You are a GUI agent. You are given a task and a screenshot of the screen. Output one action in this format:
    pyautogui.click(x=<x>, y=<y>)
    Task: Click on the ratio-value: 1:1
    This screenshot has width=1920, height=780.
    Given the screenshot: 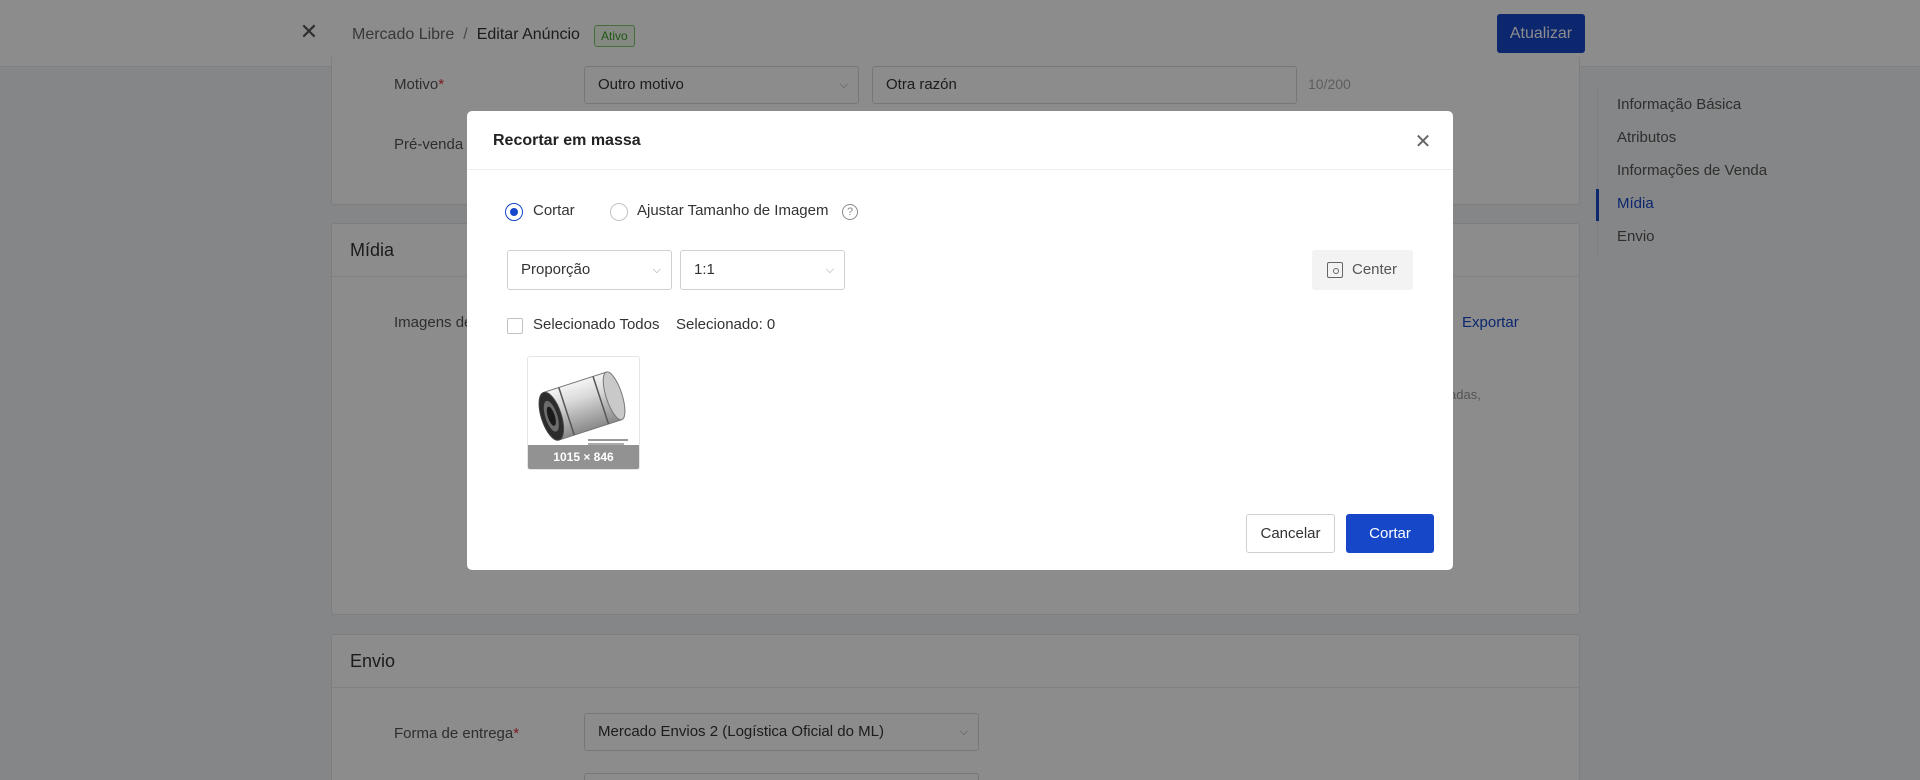 What is the action you would take?
    pyautogui.click(x=704, y=269)
    